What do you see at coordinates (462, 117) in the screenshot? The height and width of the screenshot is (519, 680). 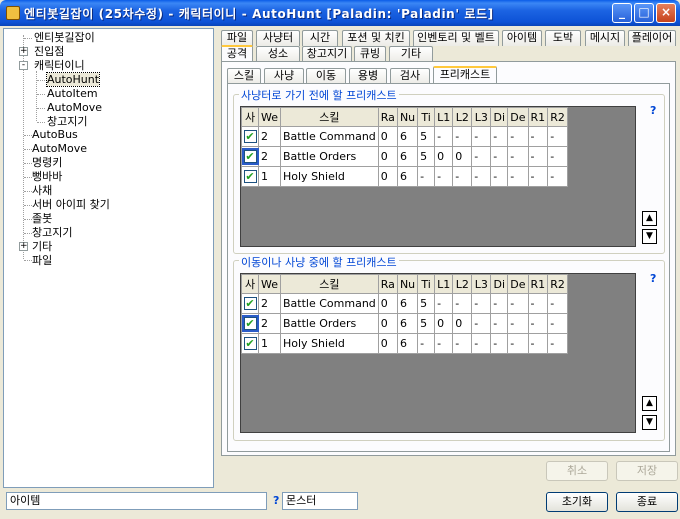 I see `col-header-l2: L2` at bounding box center [462, 117].